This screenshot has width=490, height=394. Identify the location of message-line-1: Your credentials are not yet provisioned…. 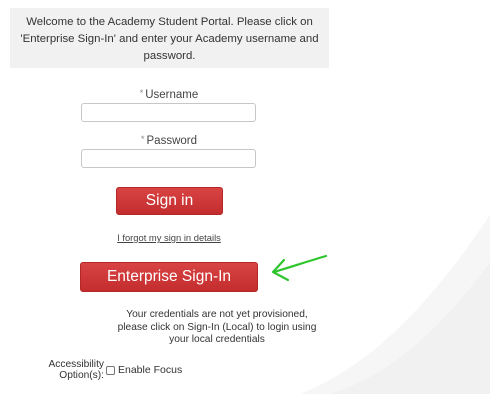
(217, 314).